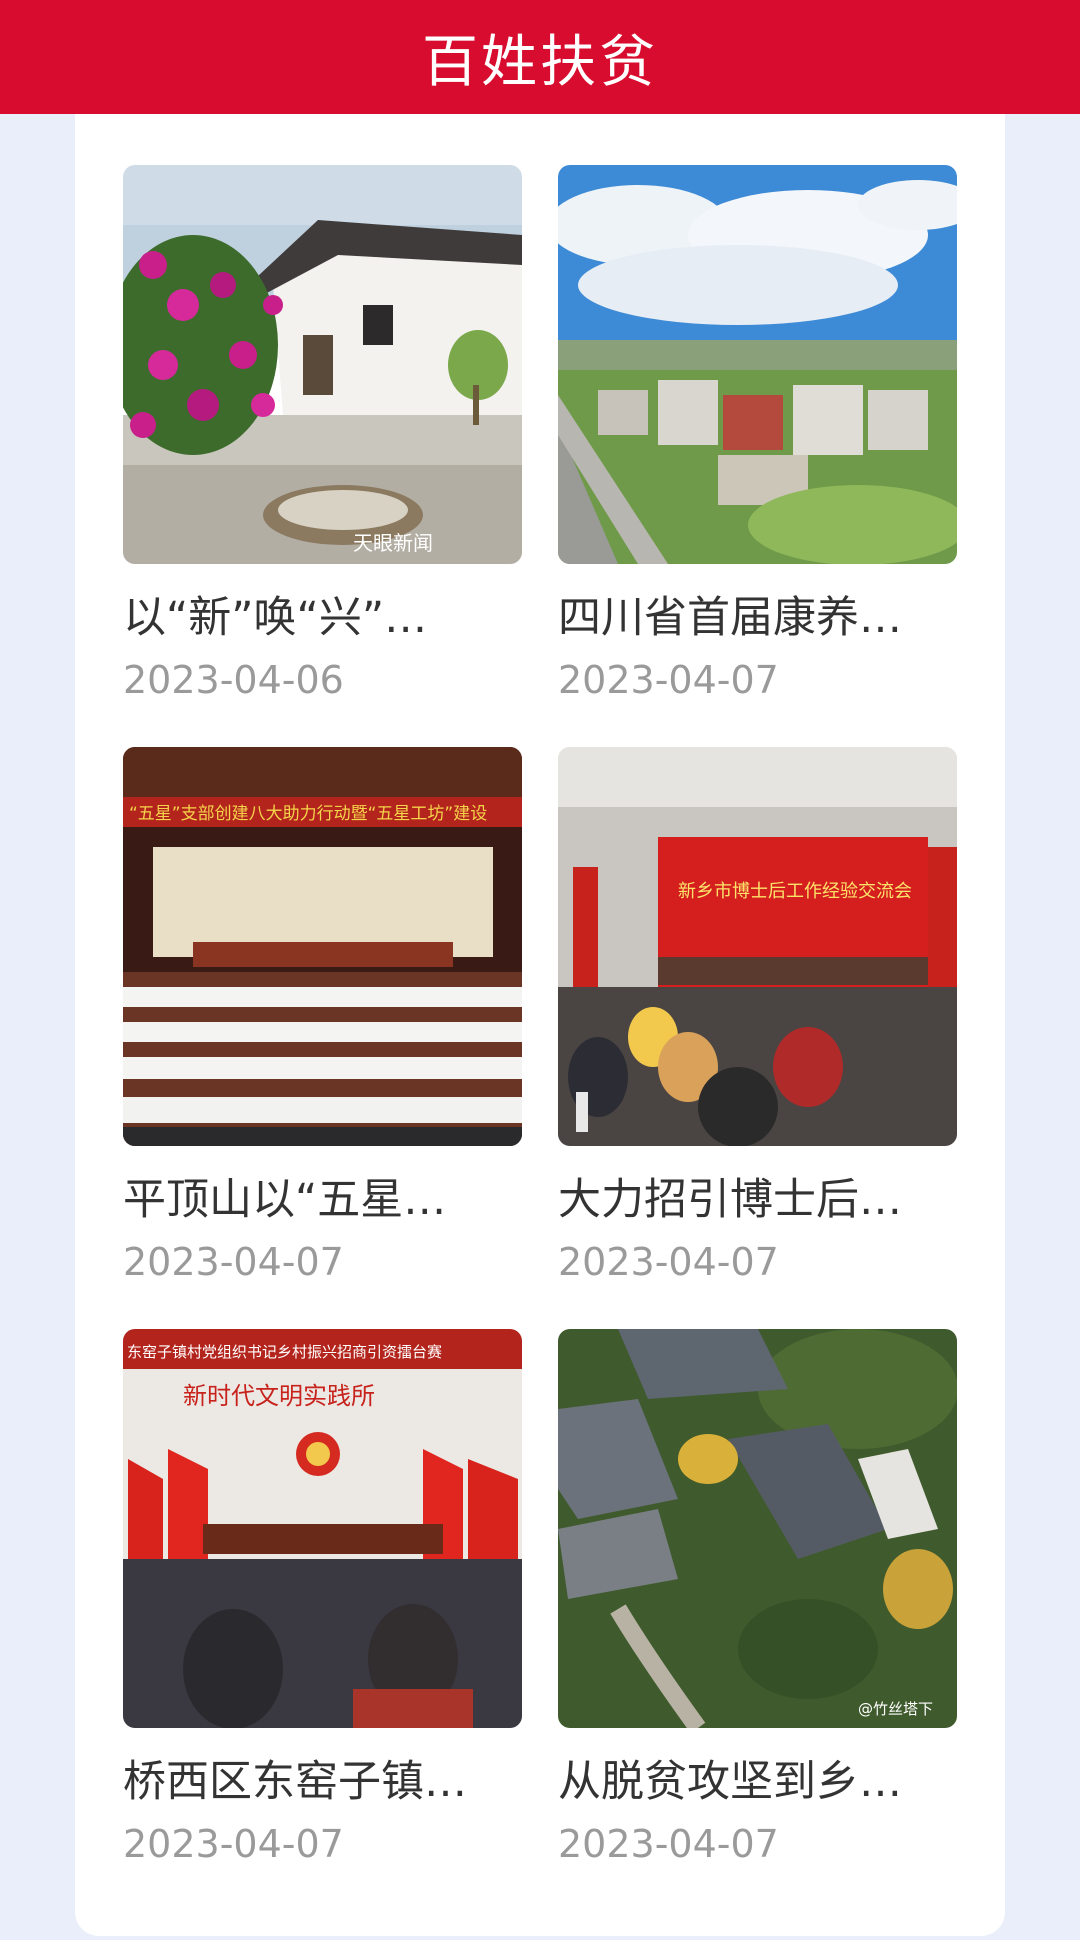 This screenshot has height=1940, width=1080. I want to click on party-meeting-image: 东窑子镇村党组织书记乡村振兴招商引资擂台赛 新时代文明实践所, so click(322, 1528).